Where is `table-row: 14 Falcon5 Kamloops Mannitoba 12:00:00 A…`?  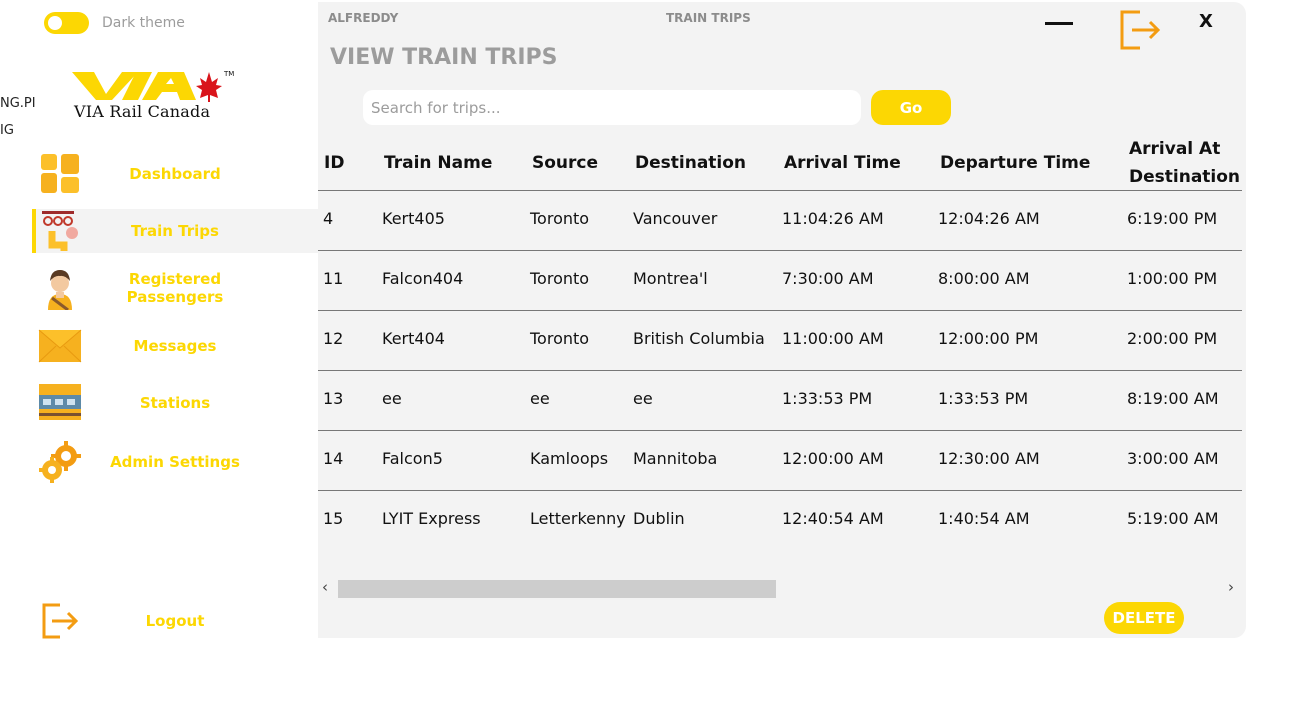 table-row: 14 Falcon5 Kamloops Mannitoba 12:00:00 A… is located at coordinates (780, 461).